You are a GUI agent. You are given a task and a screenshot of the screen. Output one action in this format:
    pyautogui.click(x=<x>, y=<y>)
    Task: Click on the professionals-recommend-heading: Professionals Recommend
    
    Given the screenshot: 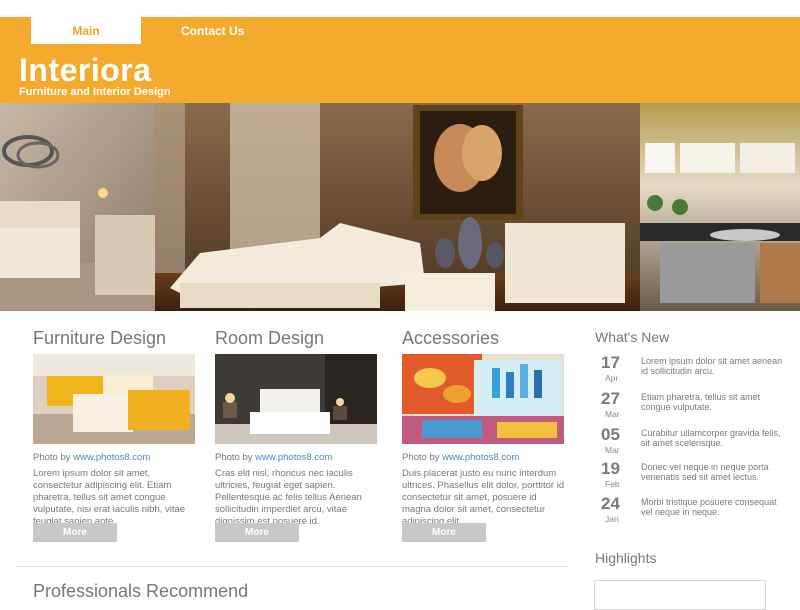 What is the action you would take?
    pyautogui.click(x=141, y=591)
    